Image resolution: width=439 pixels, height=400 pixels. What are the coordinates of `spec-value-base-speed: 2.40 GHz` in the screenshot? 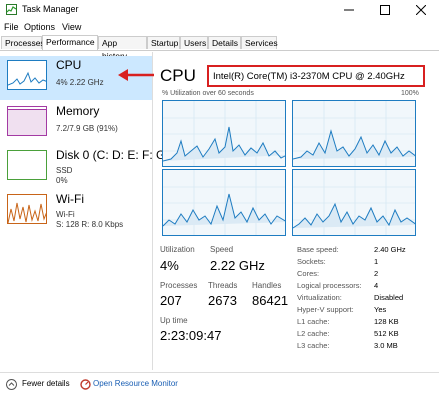 It's located at (390, 249).